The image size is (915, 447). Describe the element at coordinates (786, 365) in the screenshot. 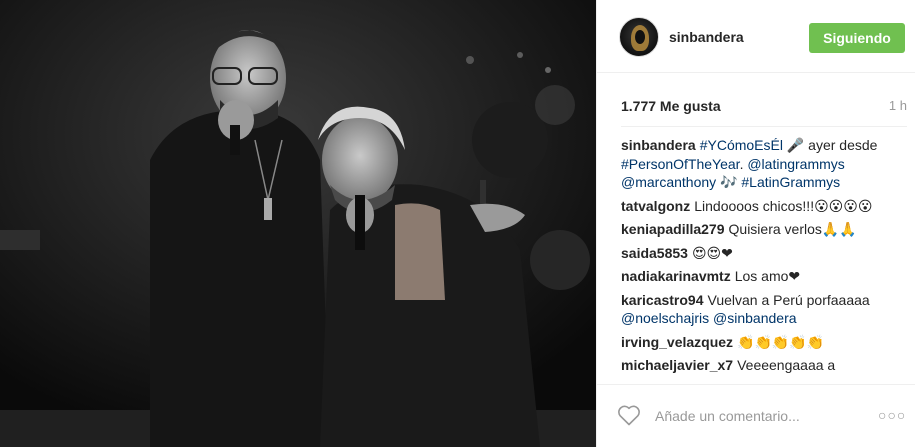

I see `comment-text: Veeeengaaaa a` at that location.